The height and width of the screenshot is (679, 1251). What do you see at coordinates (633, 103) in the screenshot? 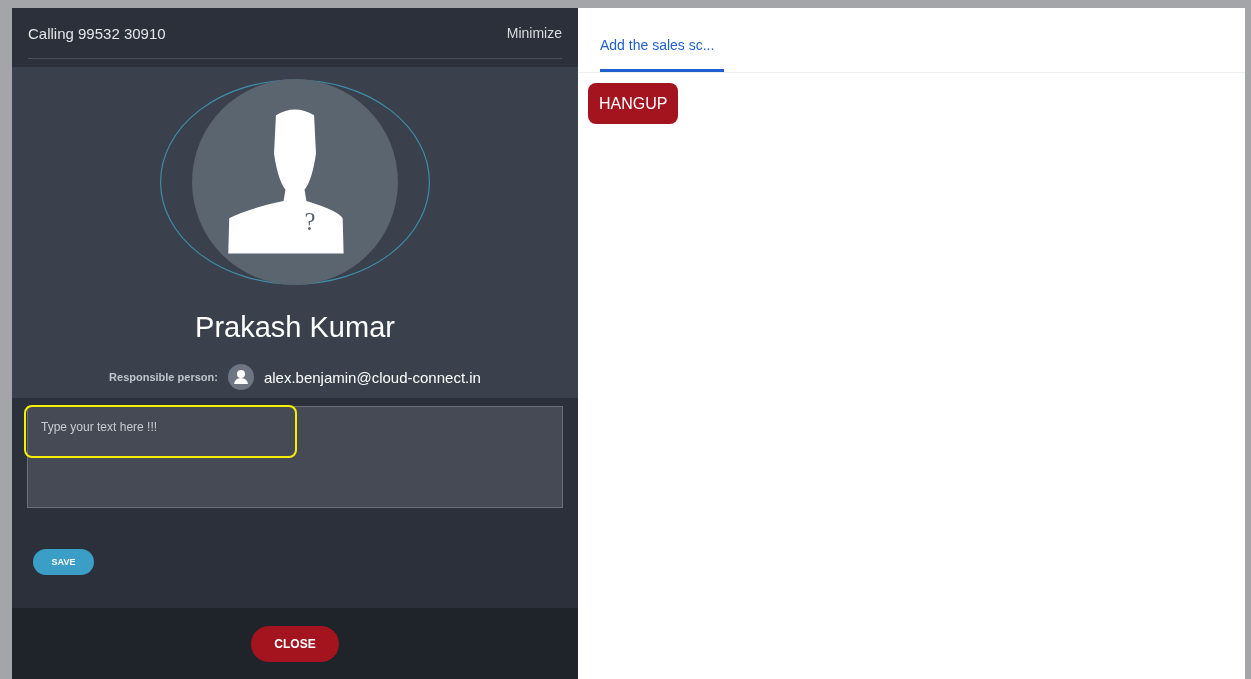
I see `hangup-button: HANGUP` at bounding box center [633, 103].